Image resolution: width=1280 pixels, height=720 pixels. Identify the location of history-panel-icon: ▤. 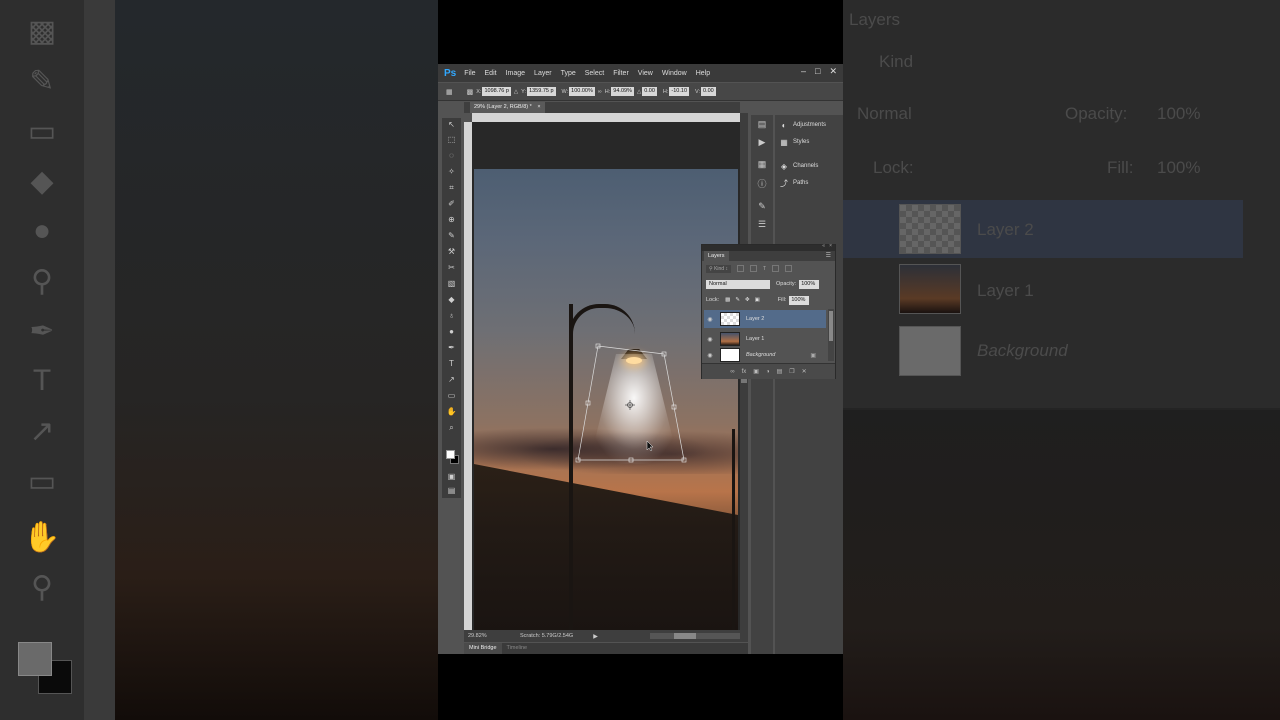
(762, 124).